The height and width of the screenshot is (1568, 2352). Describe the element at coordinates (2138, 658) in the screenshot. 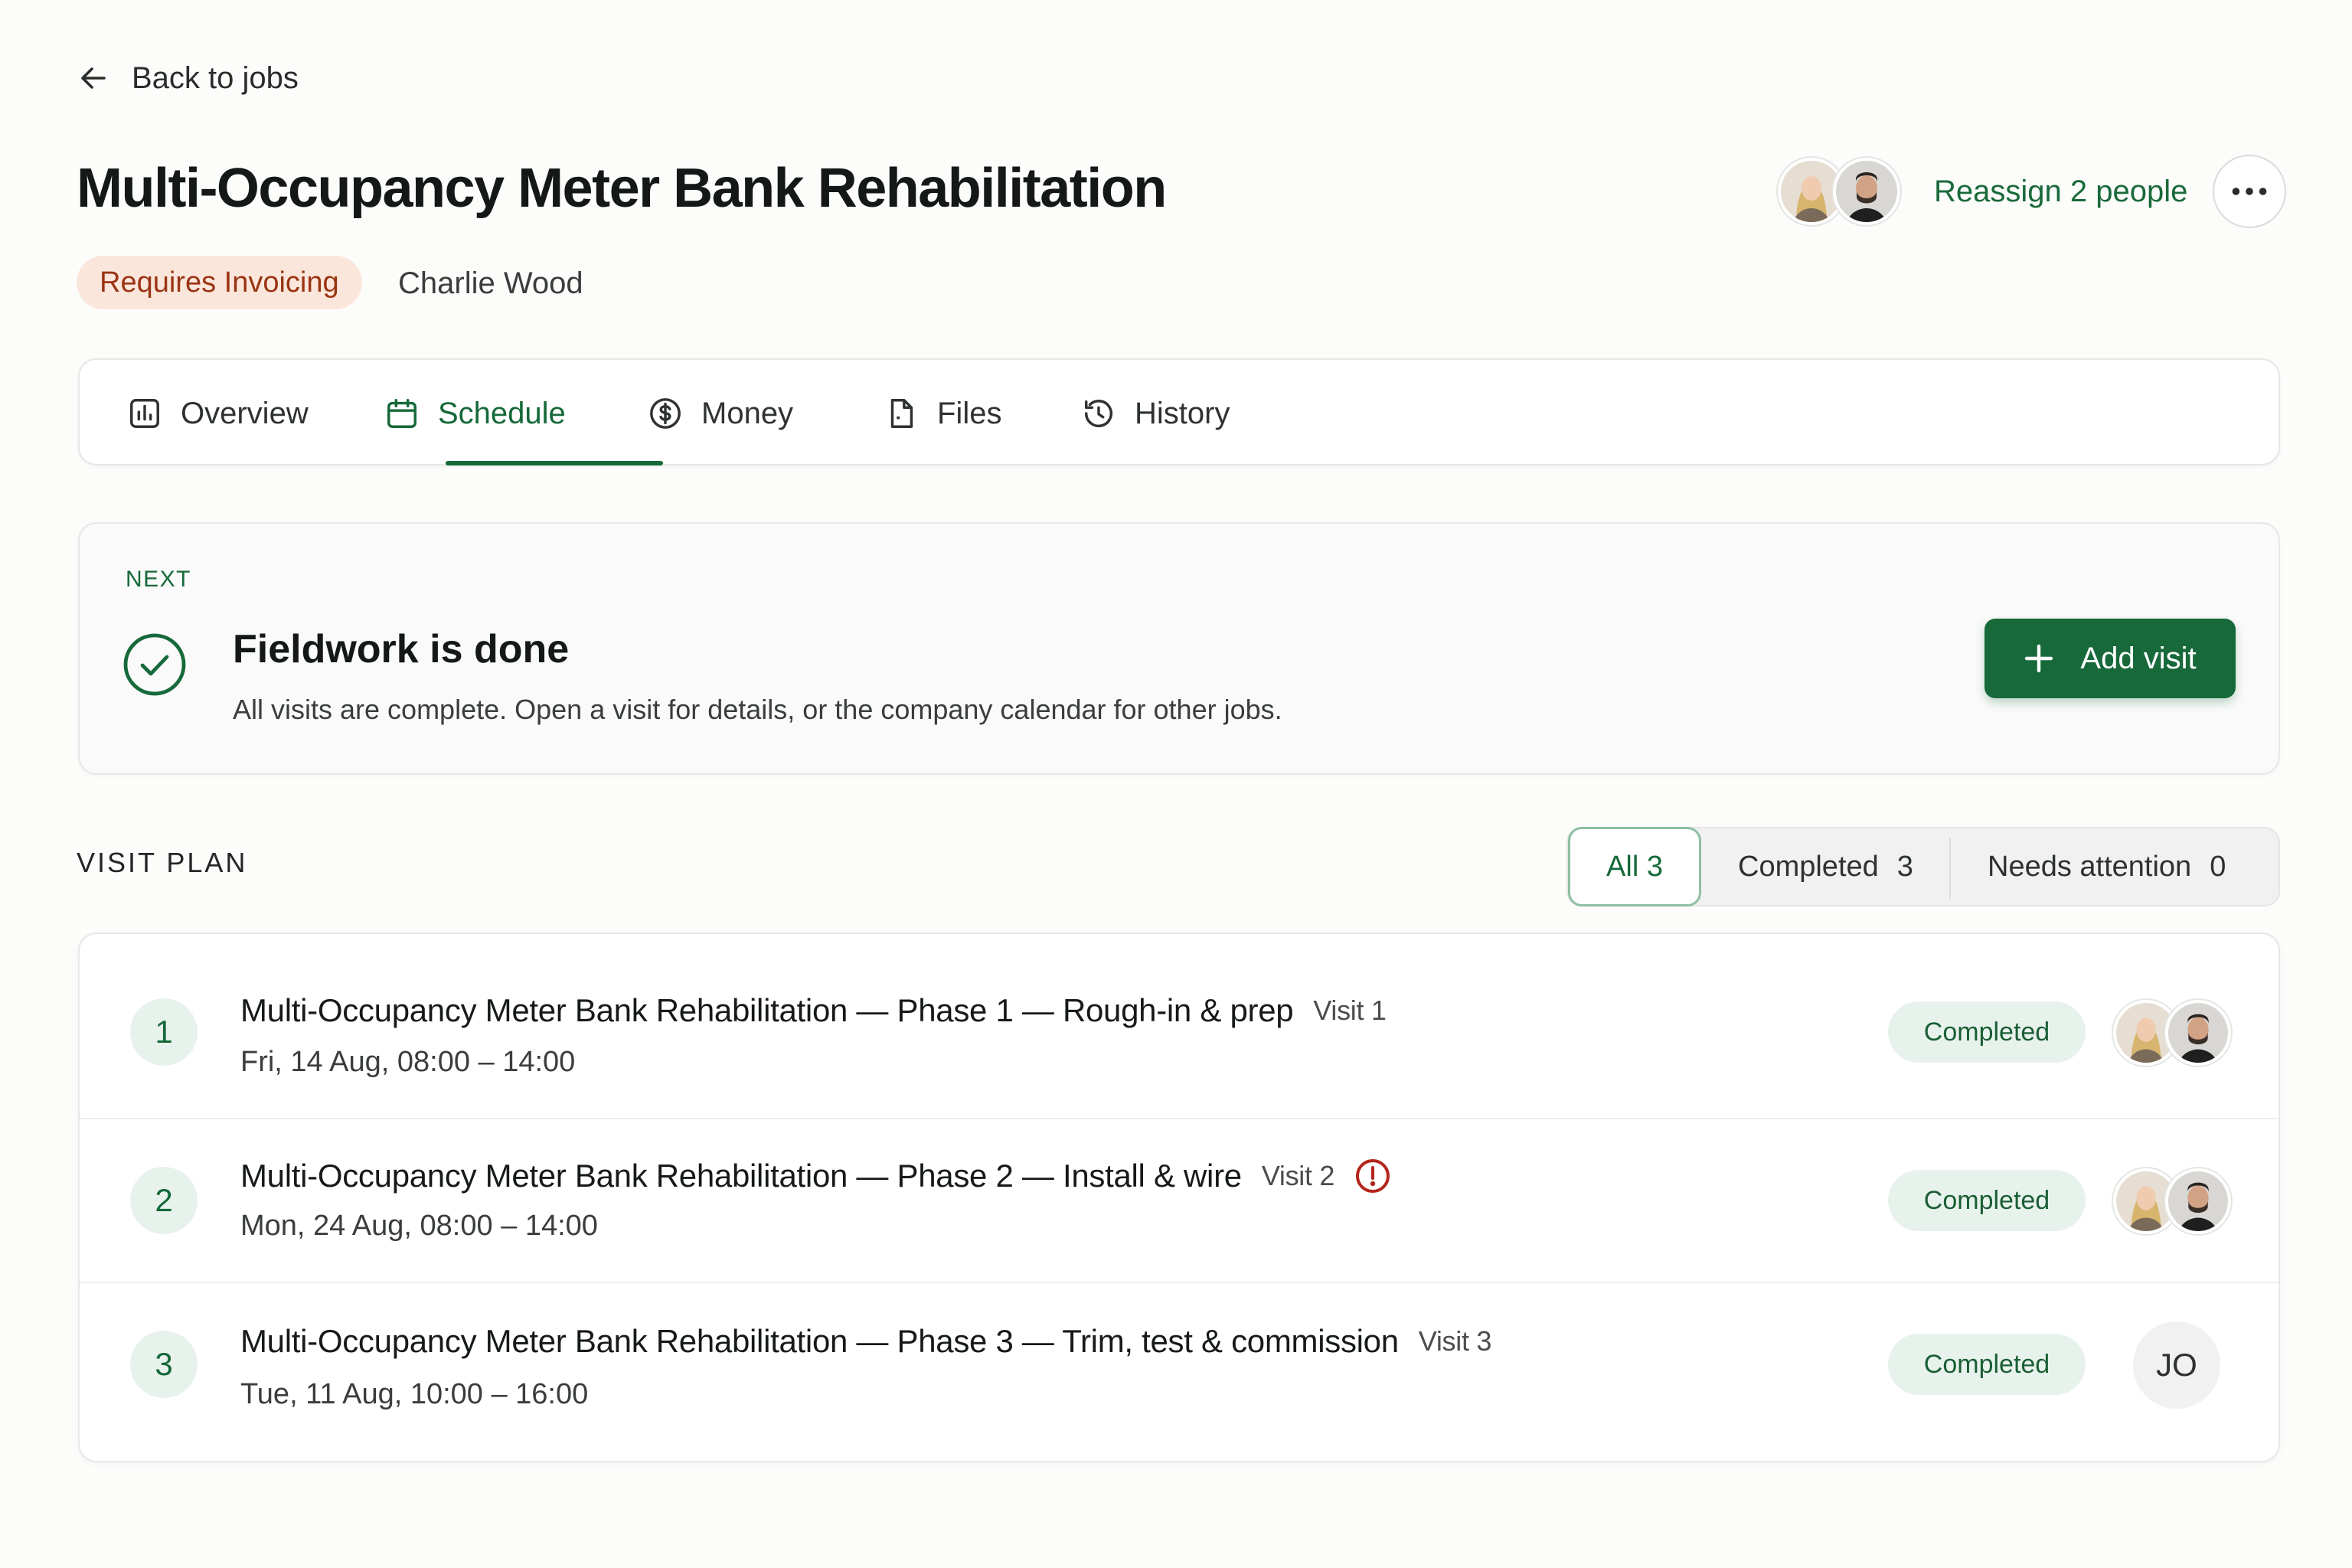

I see `add-visit-label: Add visit` at that location.